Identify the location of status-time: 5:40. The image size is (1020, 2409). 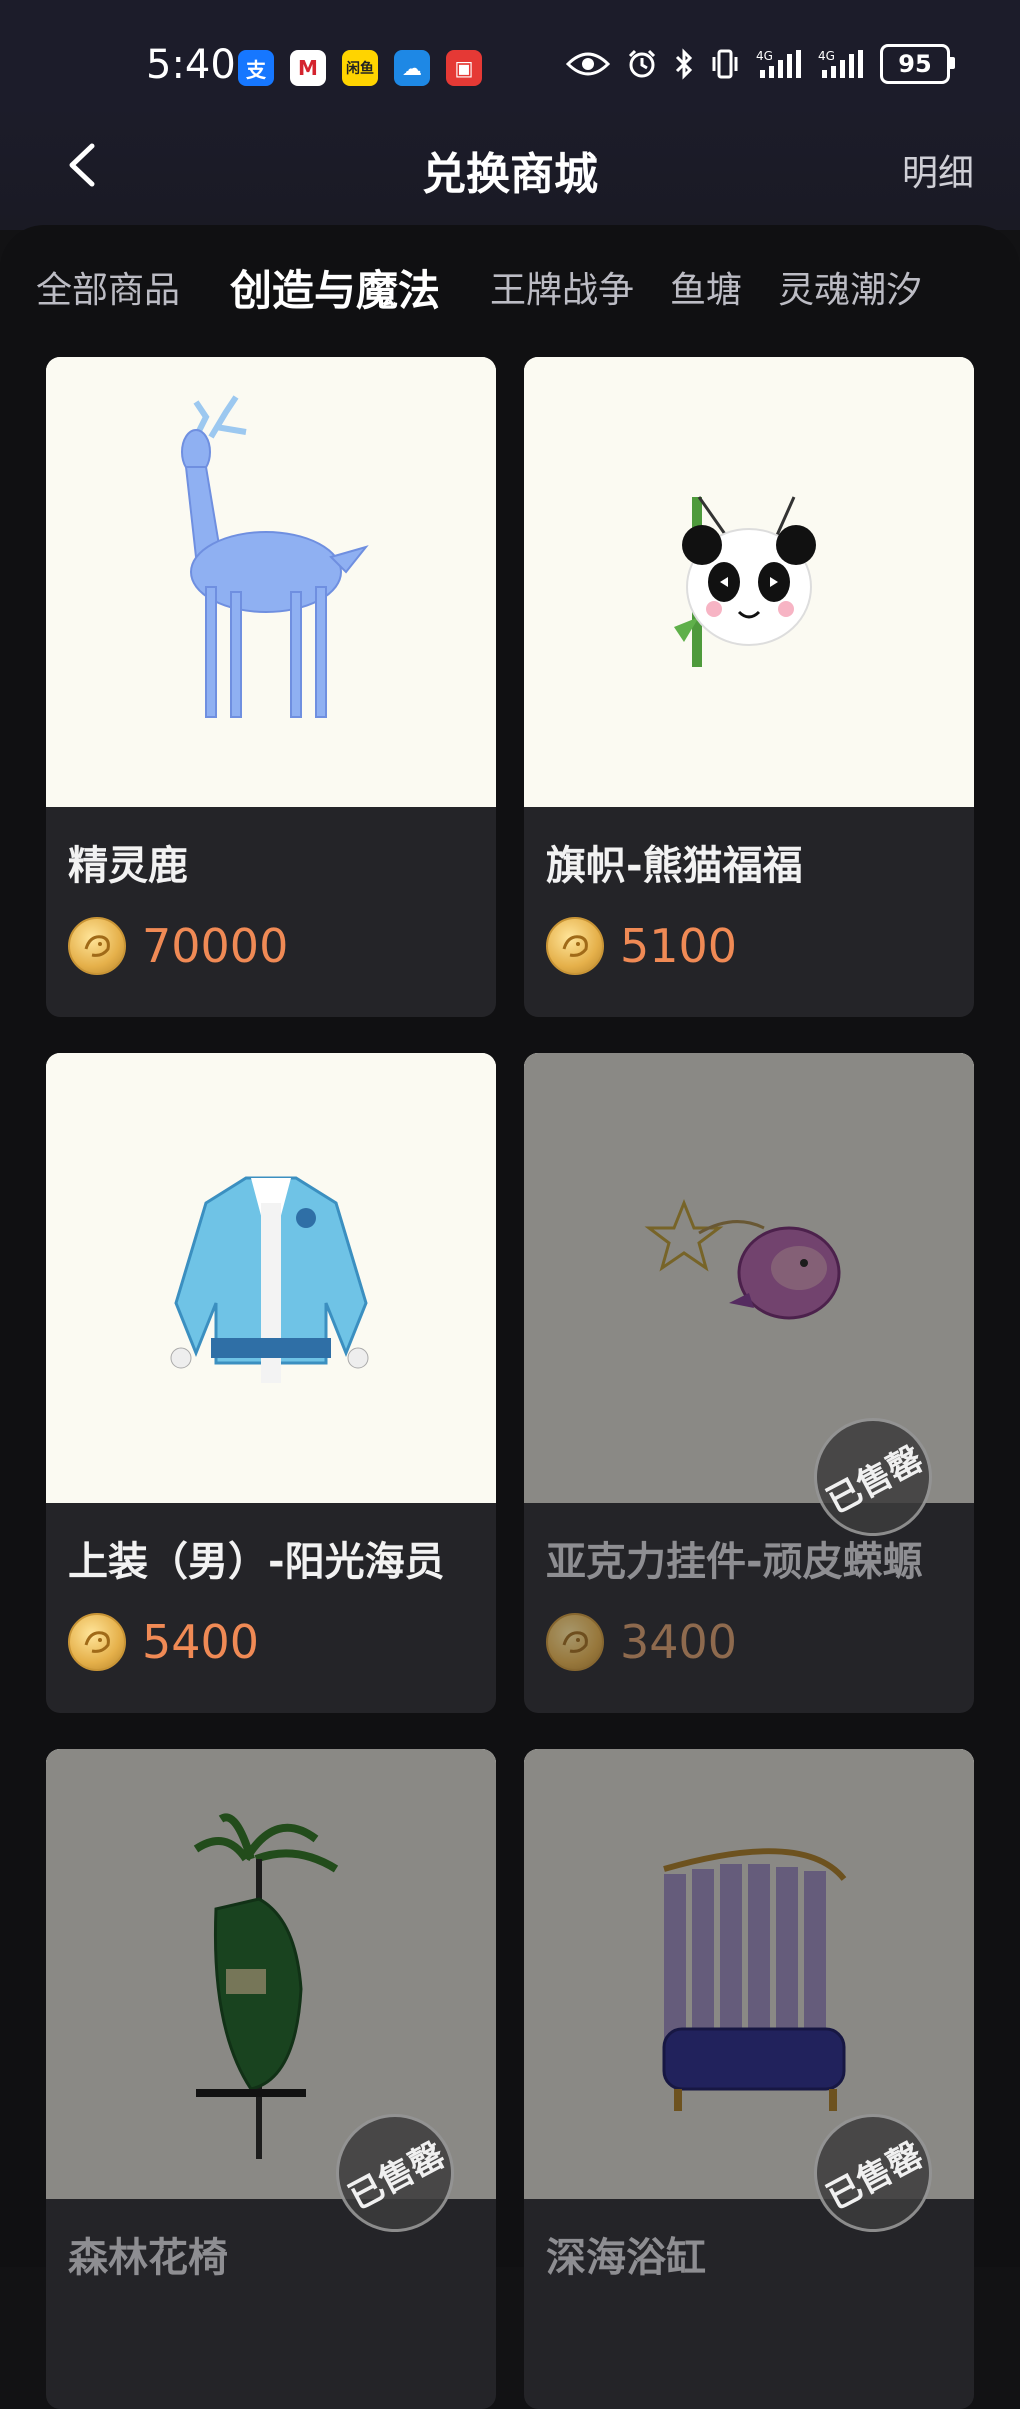
(191, 65).